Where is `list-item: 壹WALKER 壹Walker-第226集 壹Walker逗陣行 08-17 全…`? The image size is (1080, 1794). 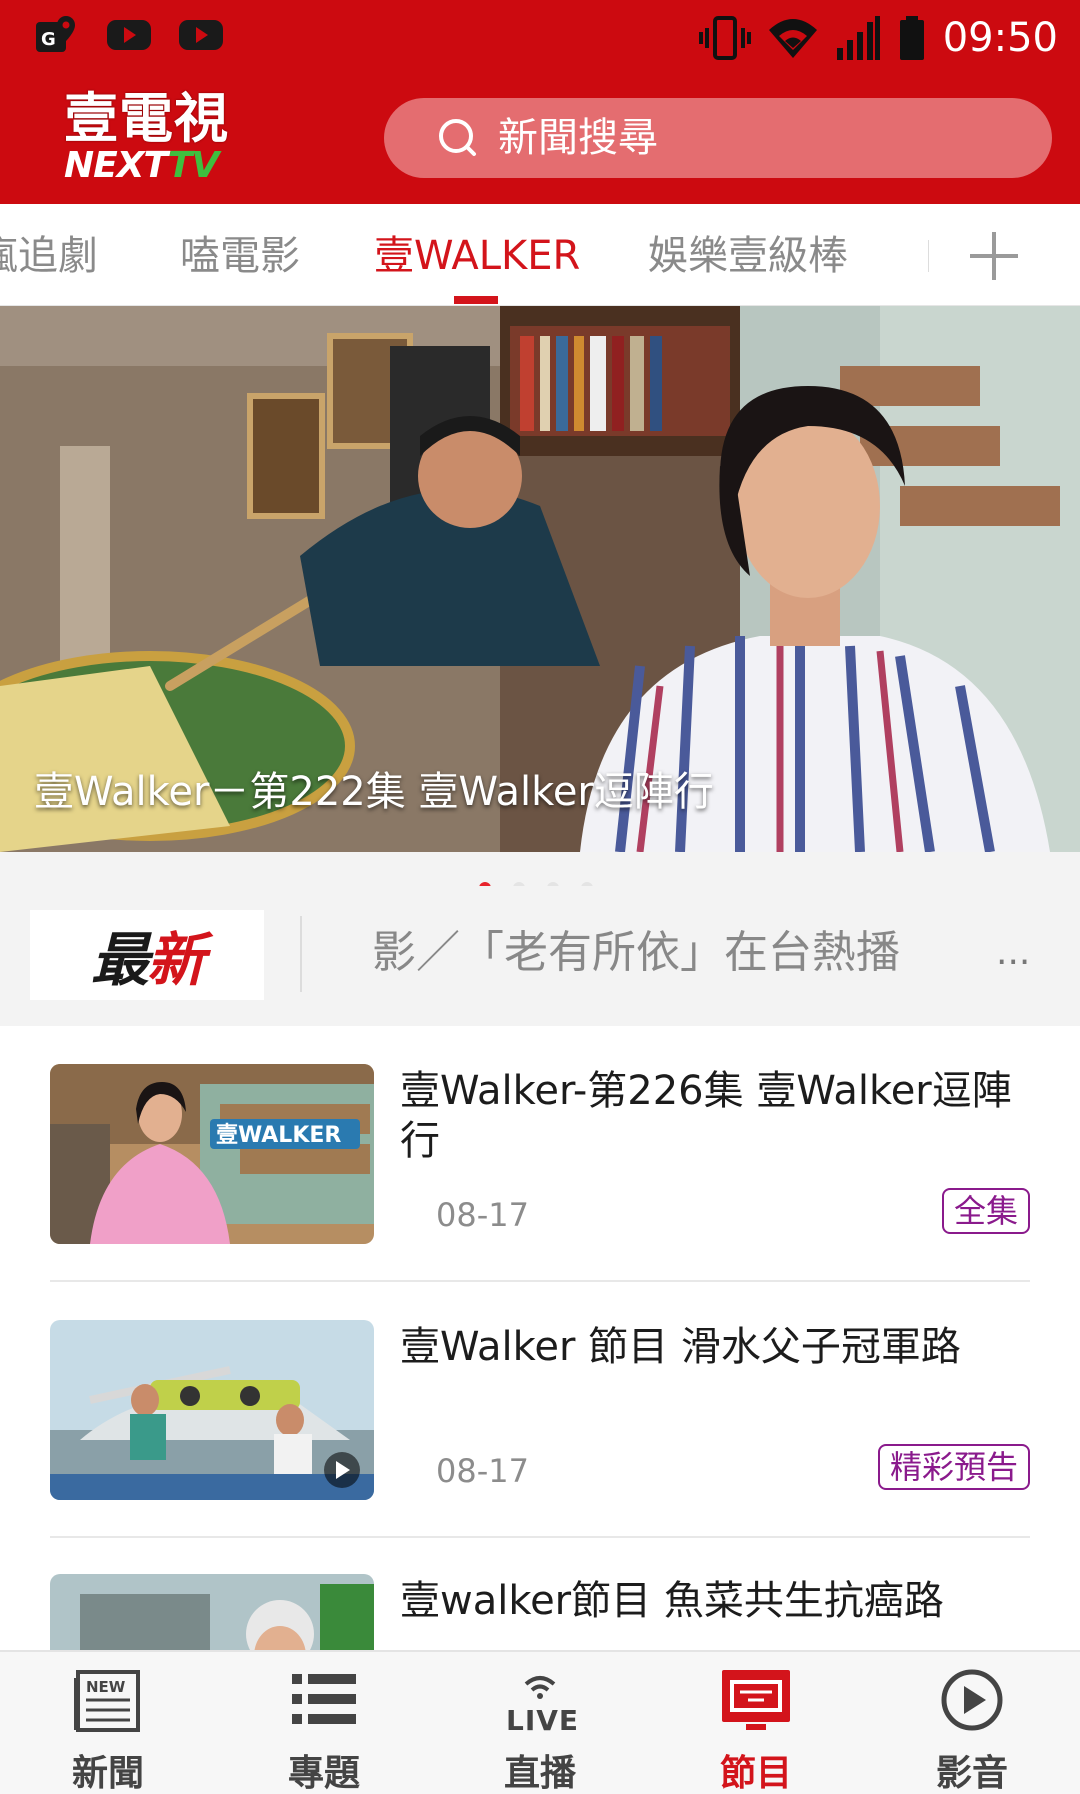
list-item: 壹WALKER 壹Walker-第226集 壹Walker逗陣行 08-17 全… is located at coordinates (540, 1154).